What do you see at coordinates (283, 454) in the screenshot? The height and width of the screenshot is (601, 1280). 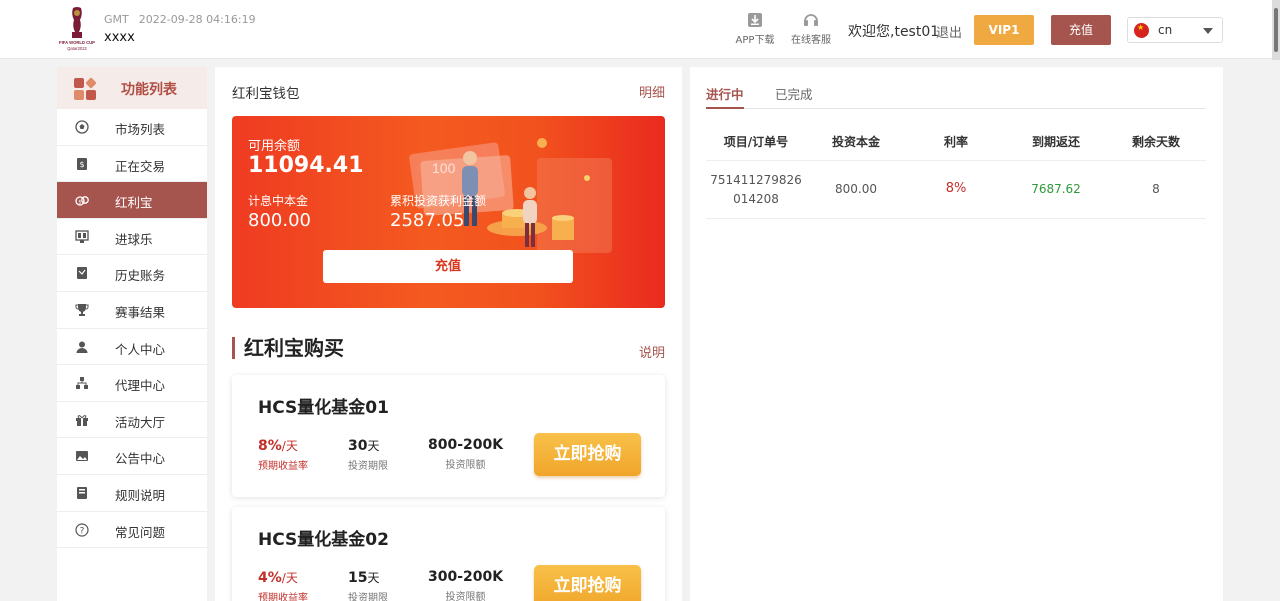 I see `fund-rate: 8%/天 预期收益率` at bounding box center [283, 454].